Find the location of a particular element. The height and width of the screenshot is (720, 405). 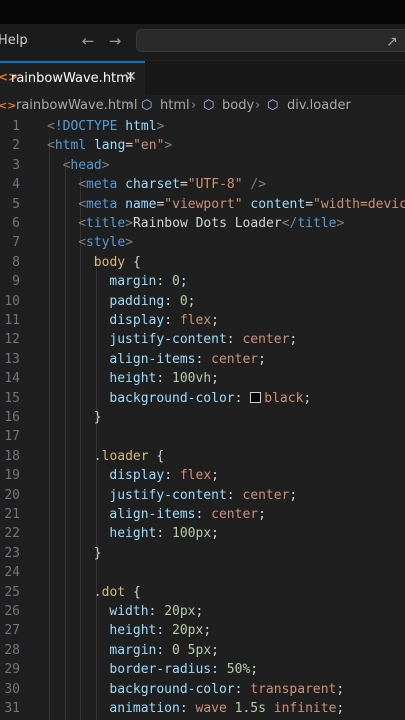

code-line: 4 <meta charset="UTF-8" /> is located at coordinates (202, 186).